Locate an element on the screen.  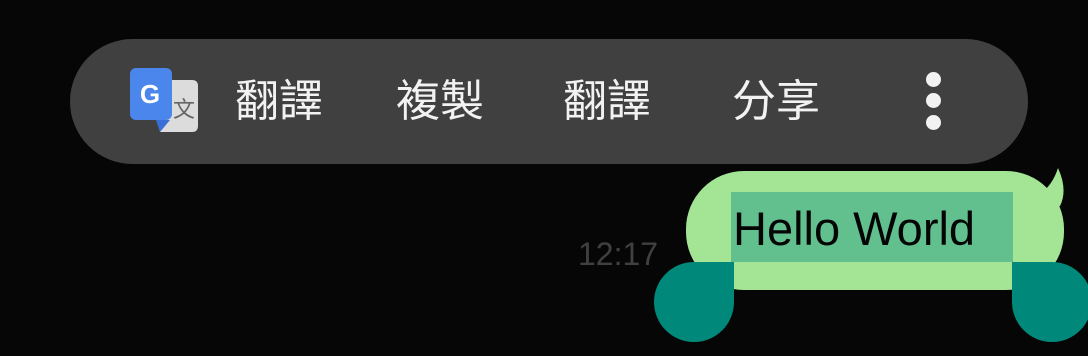
selection-end-handle is located at coordinates (1050, 302).